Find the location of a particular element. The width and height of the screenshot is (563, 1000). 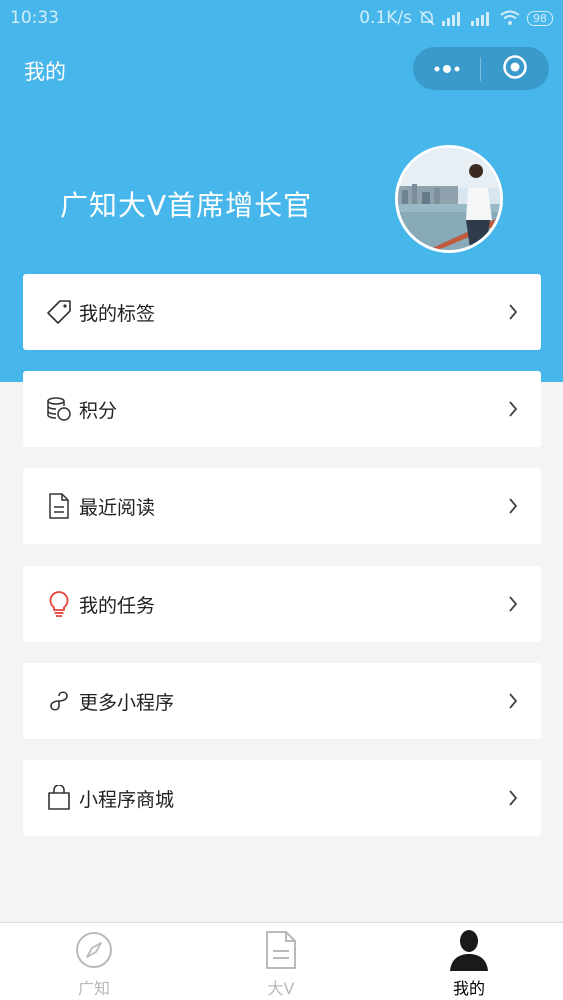

avatar is located at coordinates (449, 199).